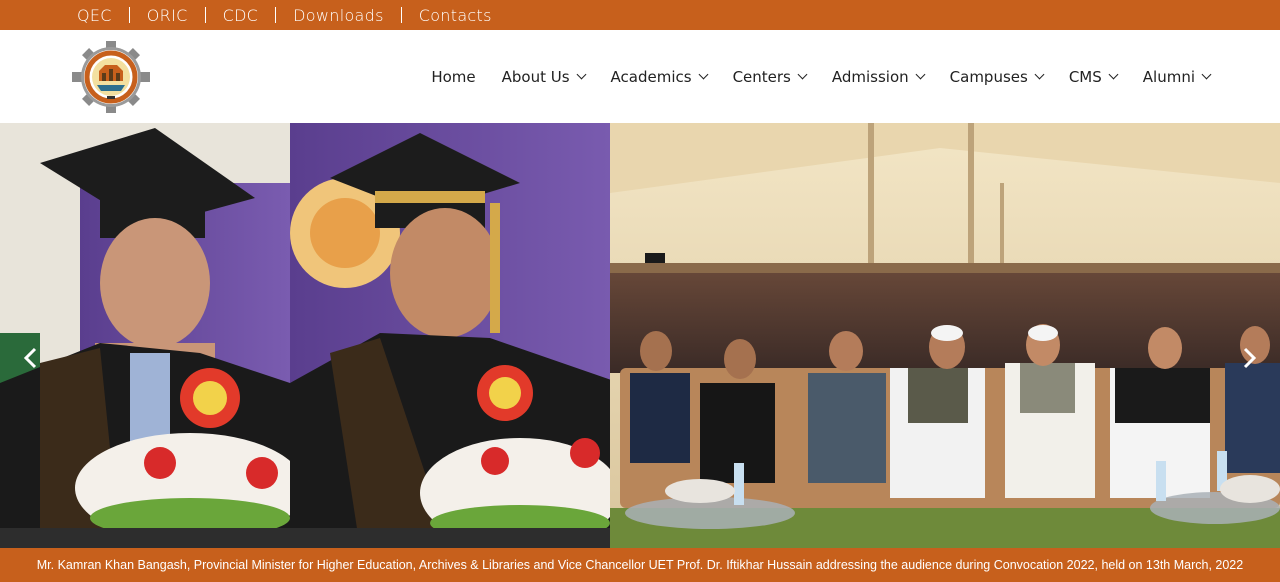 The height and width of the screenshot is (582, 1280). What do you see at coordinates (1168, 76) in the screenshot?
I see `nav-item-label: Alumni` at bounding box center [1168, 76].